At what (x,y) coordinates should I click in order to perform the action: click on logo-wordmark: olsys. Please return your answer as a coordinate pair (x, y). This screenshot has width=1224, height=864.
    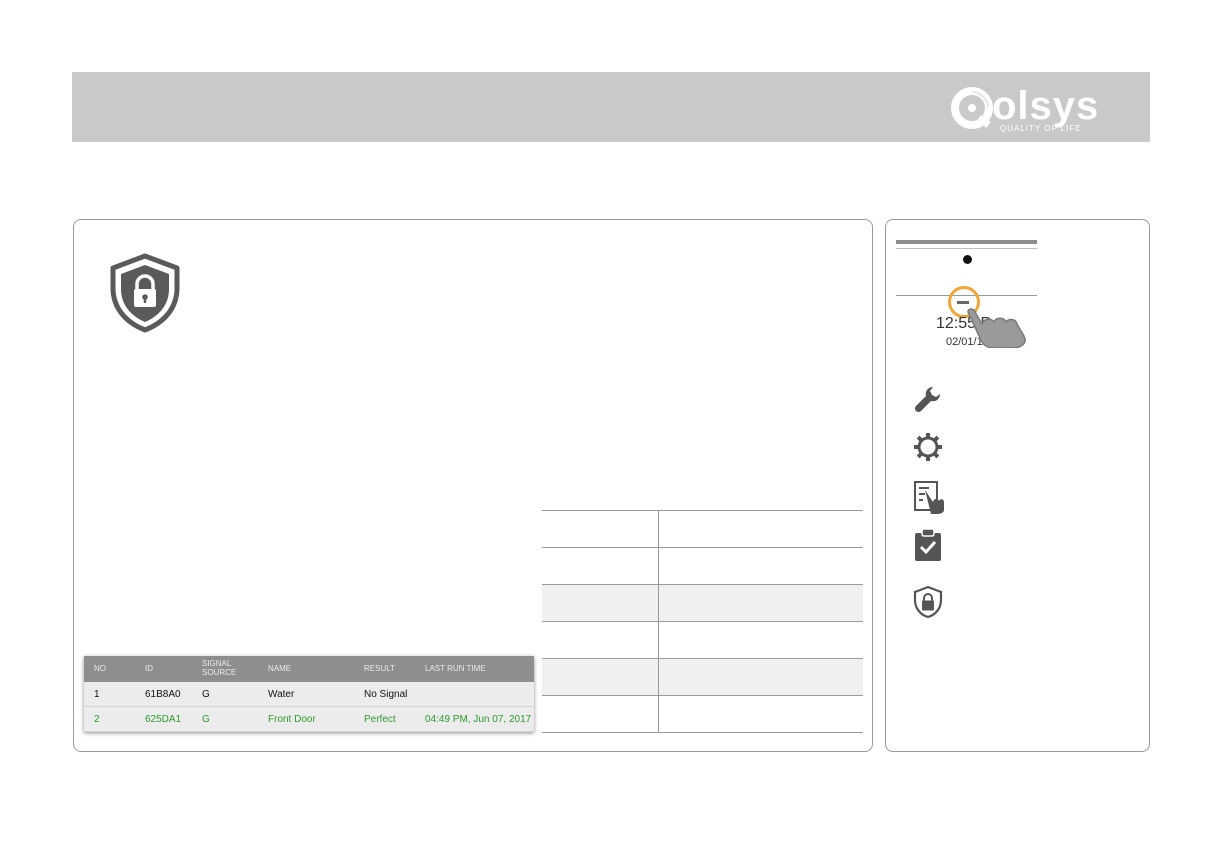
    Looking at the image, I should click on (1046, 106).